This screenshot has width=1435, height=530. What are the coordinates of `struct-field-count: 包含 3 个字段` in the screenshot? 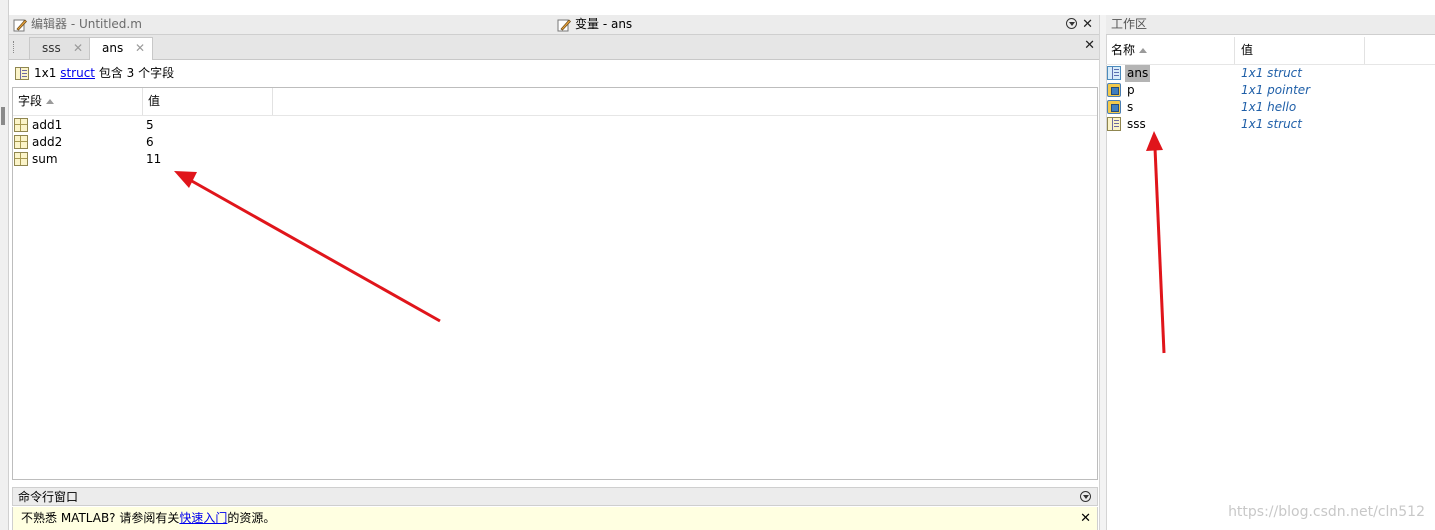 It's located at (136, 73).